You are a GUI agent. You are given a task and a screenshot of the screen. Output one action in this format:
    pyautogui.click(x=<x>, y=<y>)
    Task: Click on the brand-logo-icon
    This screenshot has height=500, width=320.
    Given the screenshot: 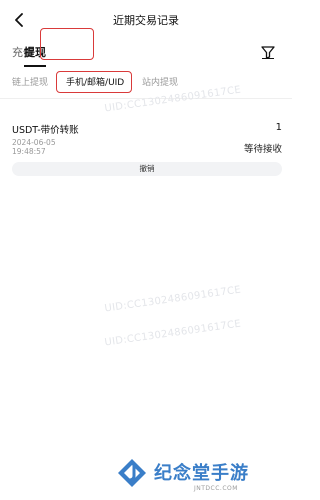 What is the action you would take?
    pyautogui.click(x=132, y=473)
    